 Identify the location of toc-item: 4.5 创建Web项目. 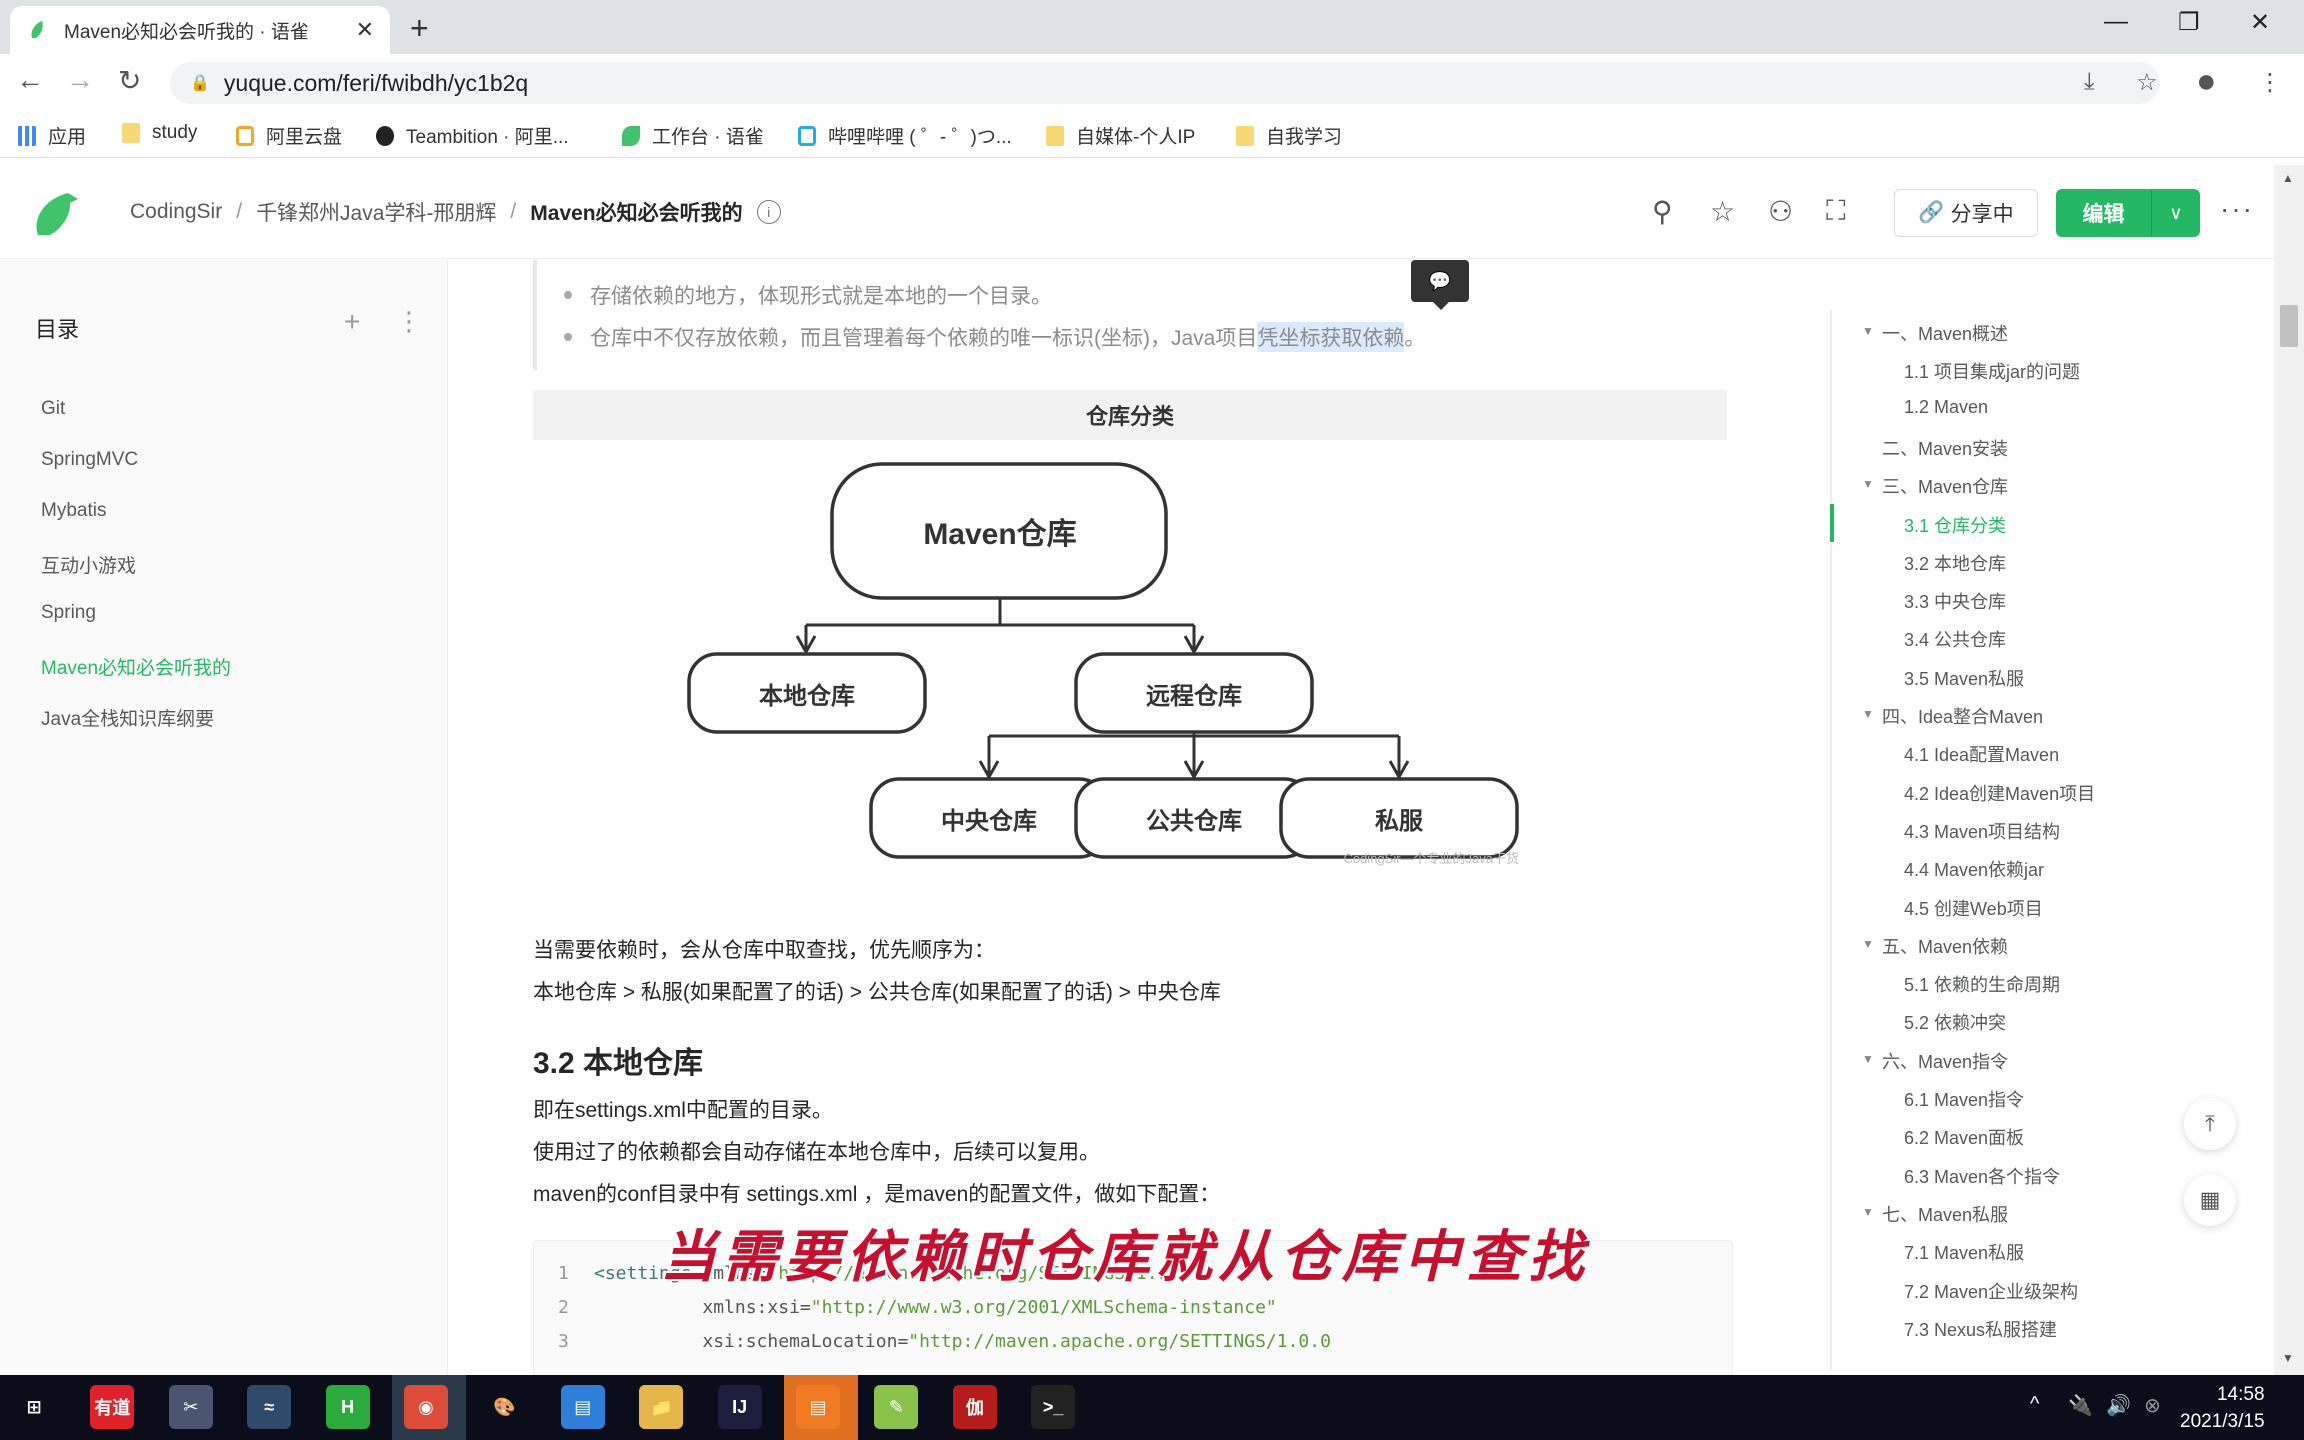
(1973, 908).